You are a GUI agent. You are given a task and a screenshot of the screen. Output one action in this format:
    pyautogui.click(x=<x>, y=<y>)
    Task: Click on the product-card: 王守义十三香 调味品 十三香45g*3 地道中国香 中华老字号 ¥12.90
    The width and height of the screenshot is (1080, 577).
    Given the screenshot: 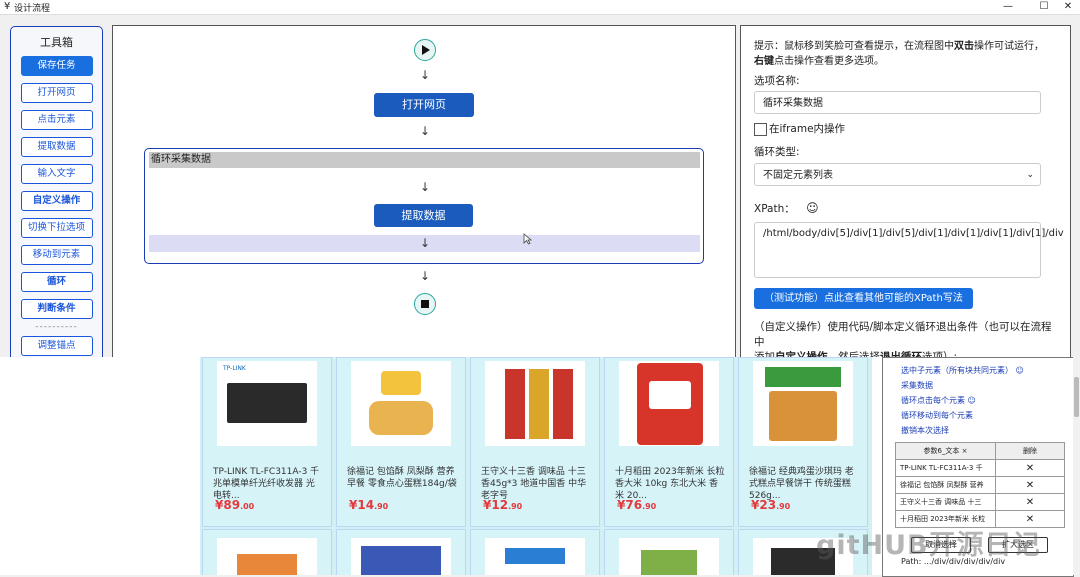 What is the action you would take?
    pyautogui.click(x=535, y=442)
    